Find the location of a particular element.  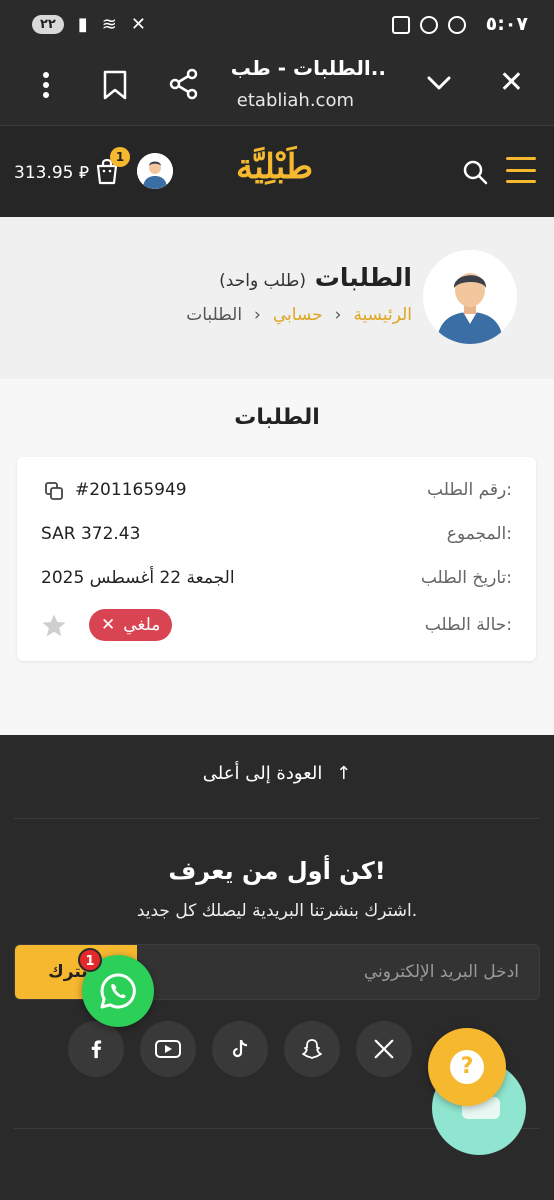

signal-icon: ▮ is located at coordinates (82, 24).